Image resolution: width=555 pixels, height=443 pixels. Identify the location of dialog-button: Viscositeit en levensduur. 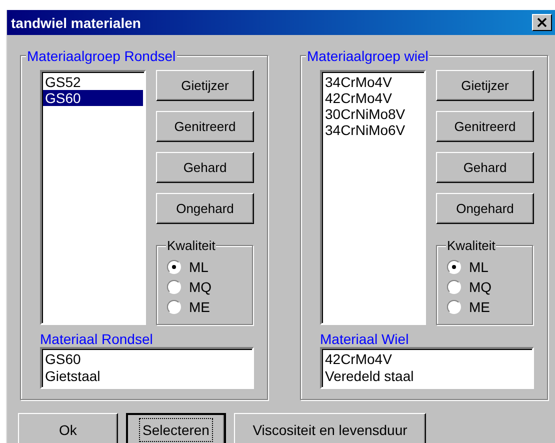
(330, 428).